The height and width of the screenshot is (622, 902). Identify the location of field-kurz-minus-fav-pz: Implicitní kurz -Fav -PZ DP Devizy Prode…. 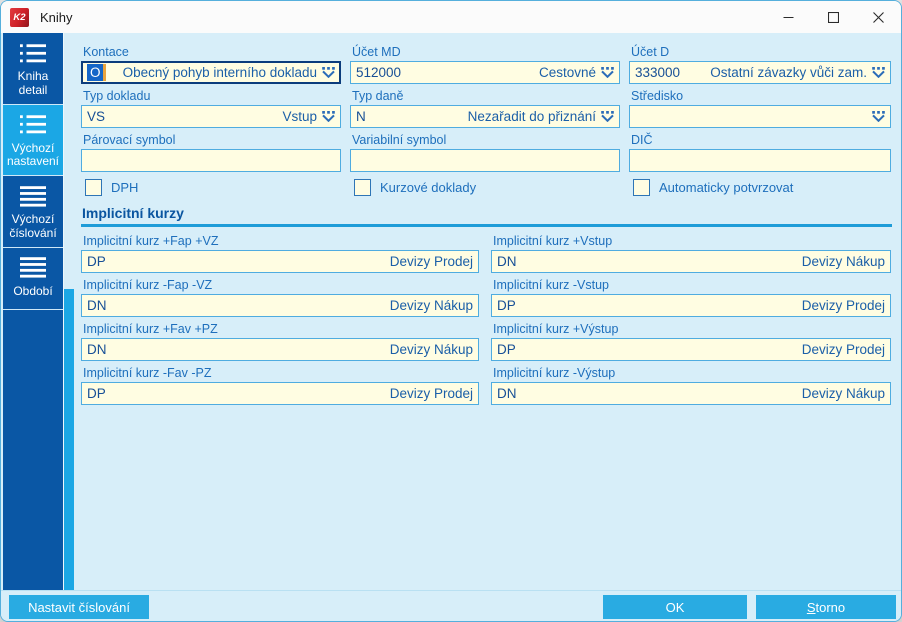
(280, 385).